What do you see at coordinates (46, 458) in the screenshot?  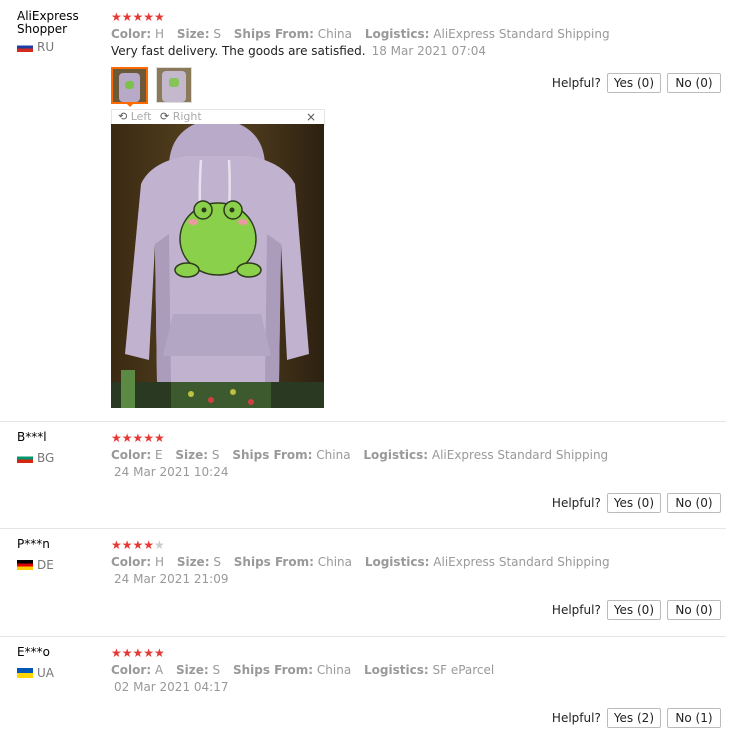 I see `country-code: BG` at bounding box center [46, 458].